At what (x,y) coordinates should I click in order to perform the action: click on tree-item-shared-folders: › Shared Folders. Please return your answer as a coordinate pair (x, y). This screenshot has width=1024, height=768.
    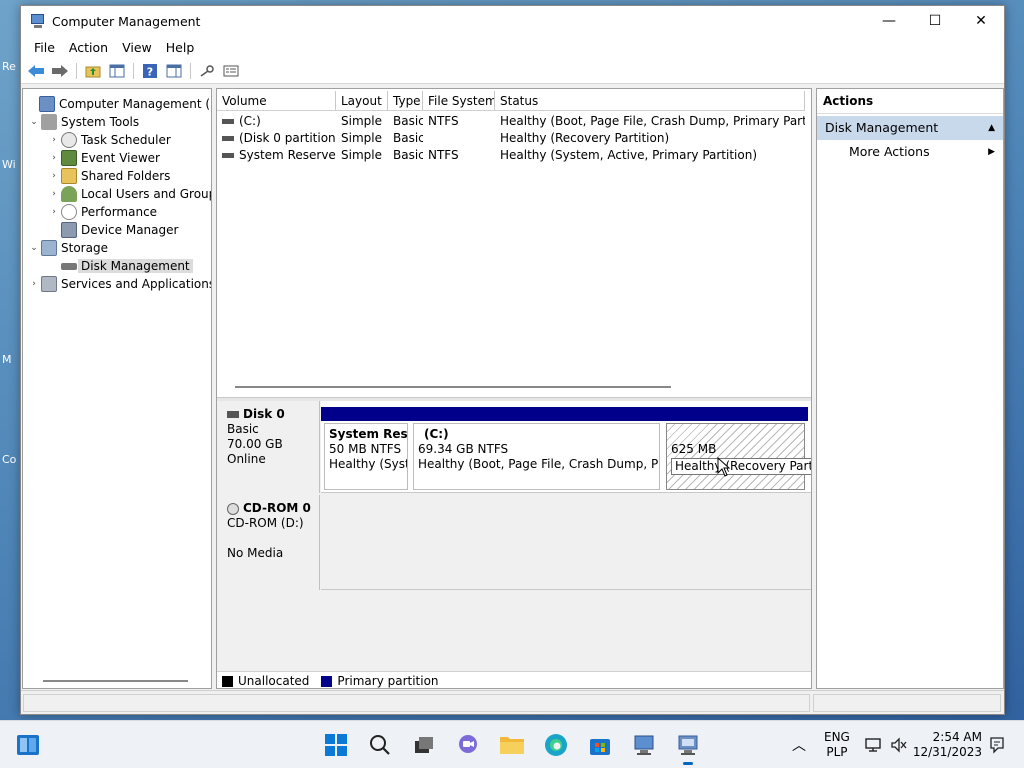
    Looking at the image, I should click on (108, 176).